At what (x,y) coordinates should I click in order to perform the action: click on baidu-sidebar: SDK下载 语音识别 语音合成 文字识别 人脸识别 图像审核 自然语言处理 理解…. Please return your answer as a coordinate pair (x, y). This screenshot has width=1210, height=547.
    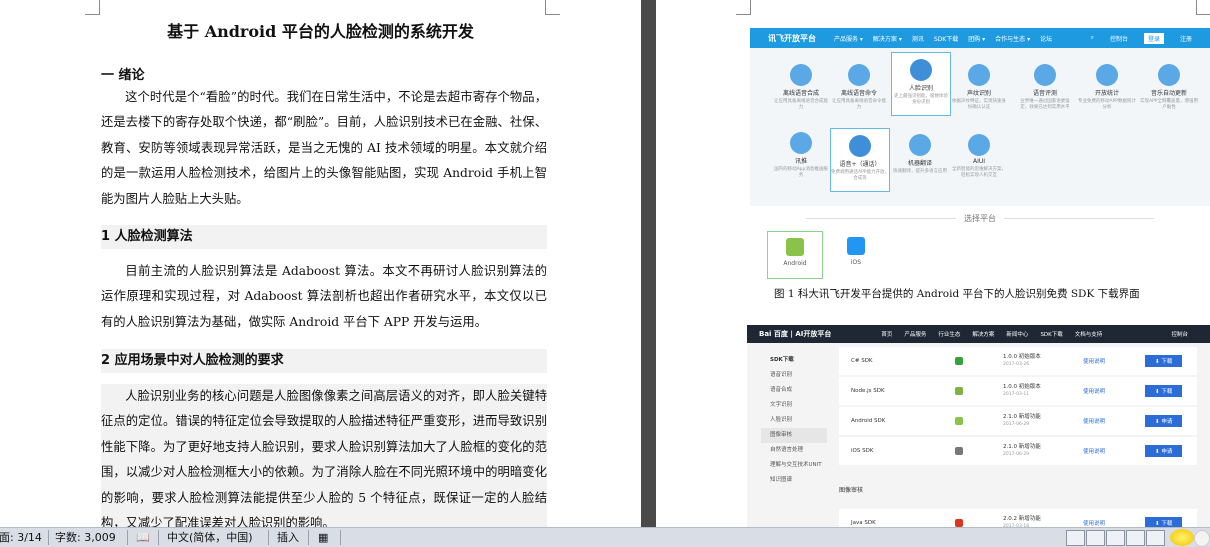
    Looking at the image, I should click on (794, 420).